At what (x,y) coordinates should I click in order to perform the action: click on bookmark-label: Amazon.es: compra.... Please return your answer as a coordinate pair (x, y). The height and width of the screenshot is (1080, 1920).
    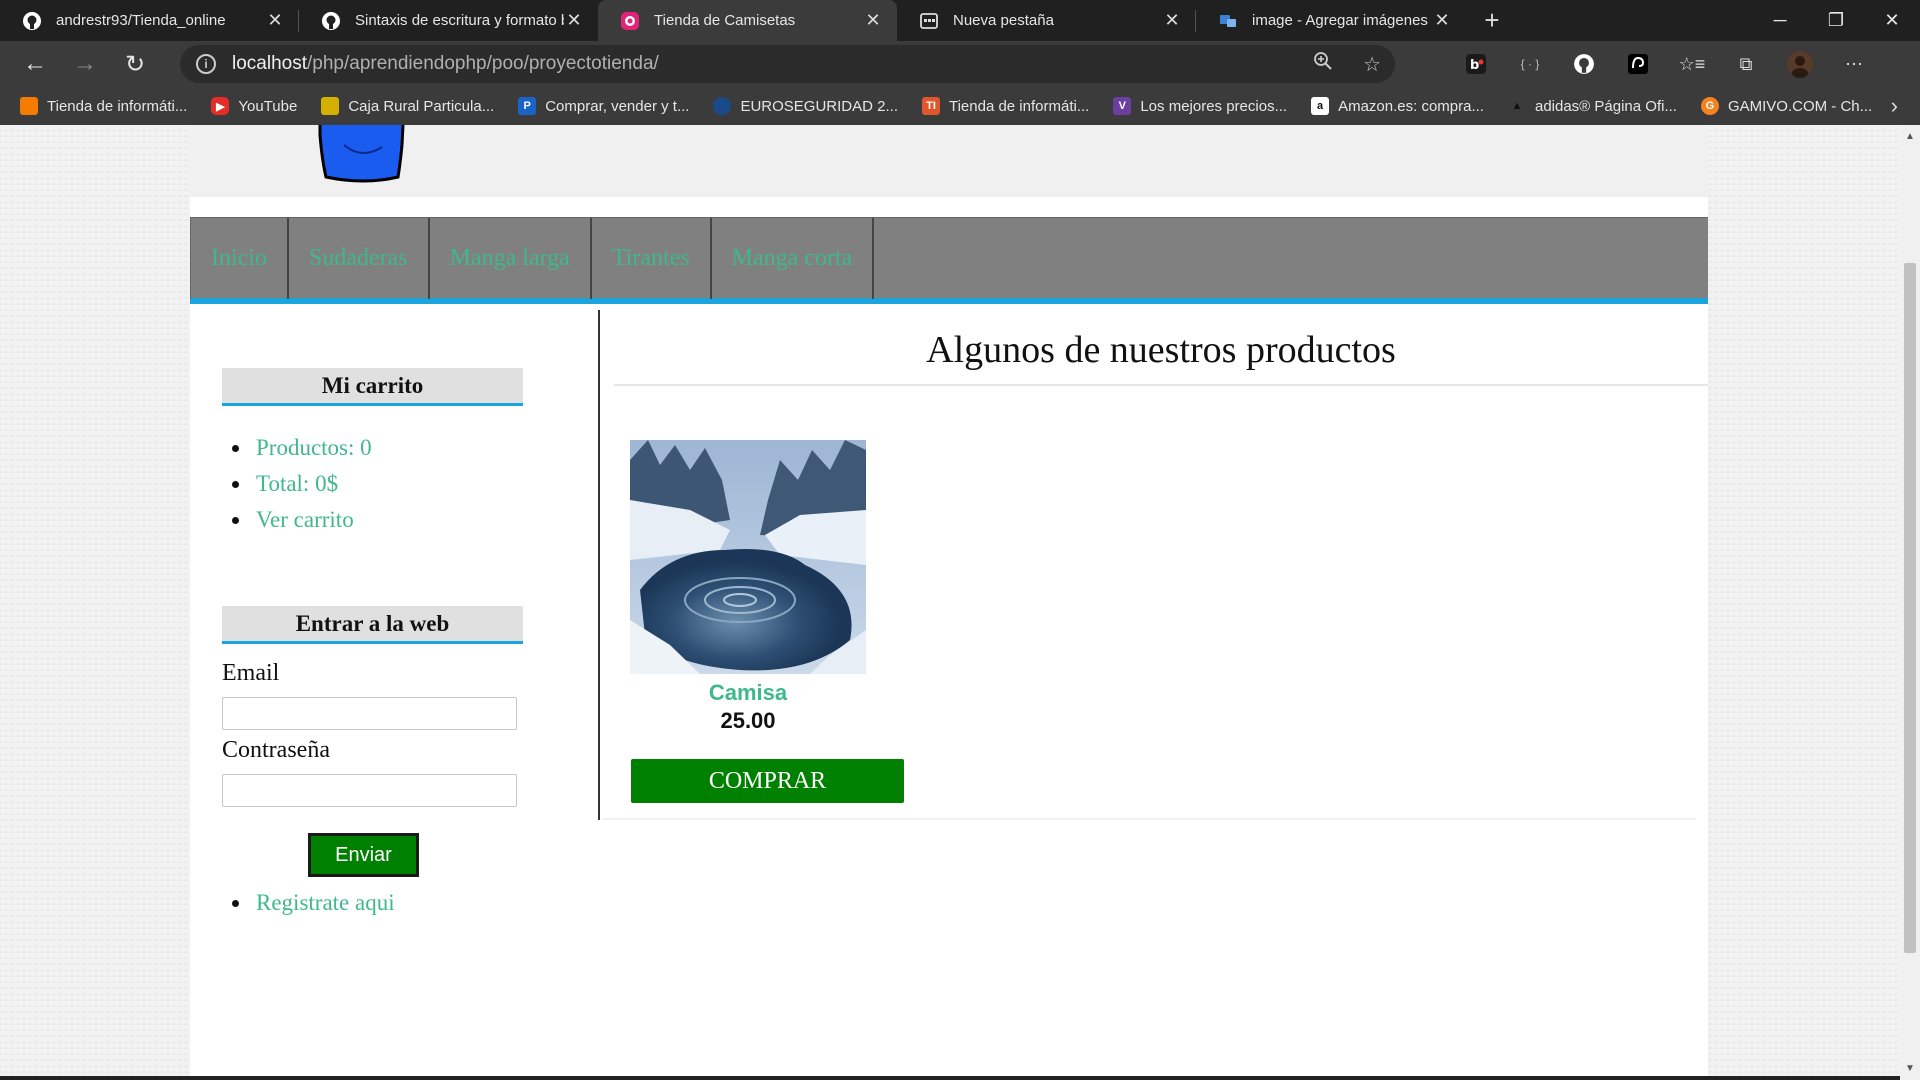
    Looking at the image, I should click on (1411, 106).